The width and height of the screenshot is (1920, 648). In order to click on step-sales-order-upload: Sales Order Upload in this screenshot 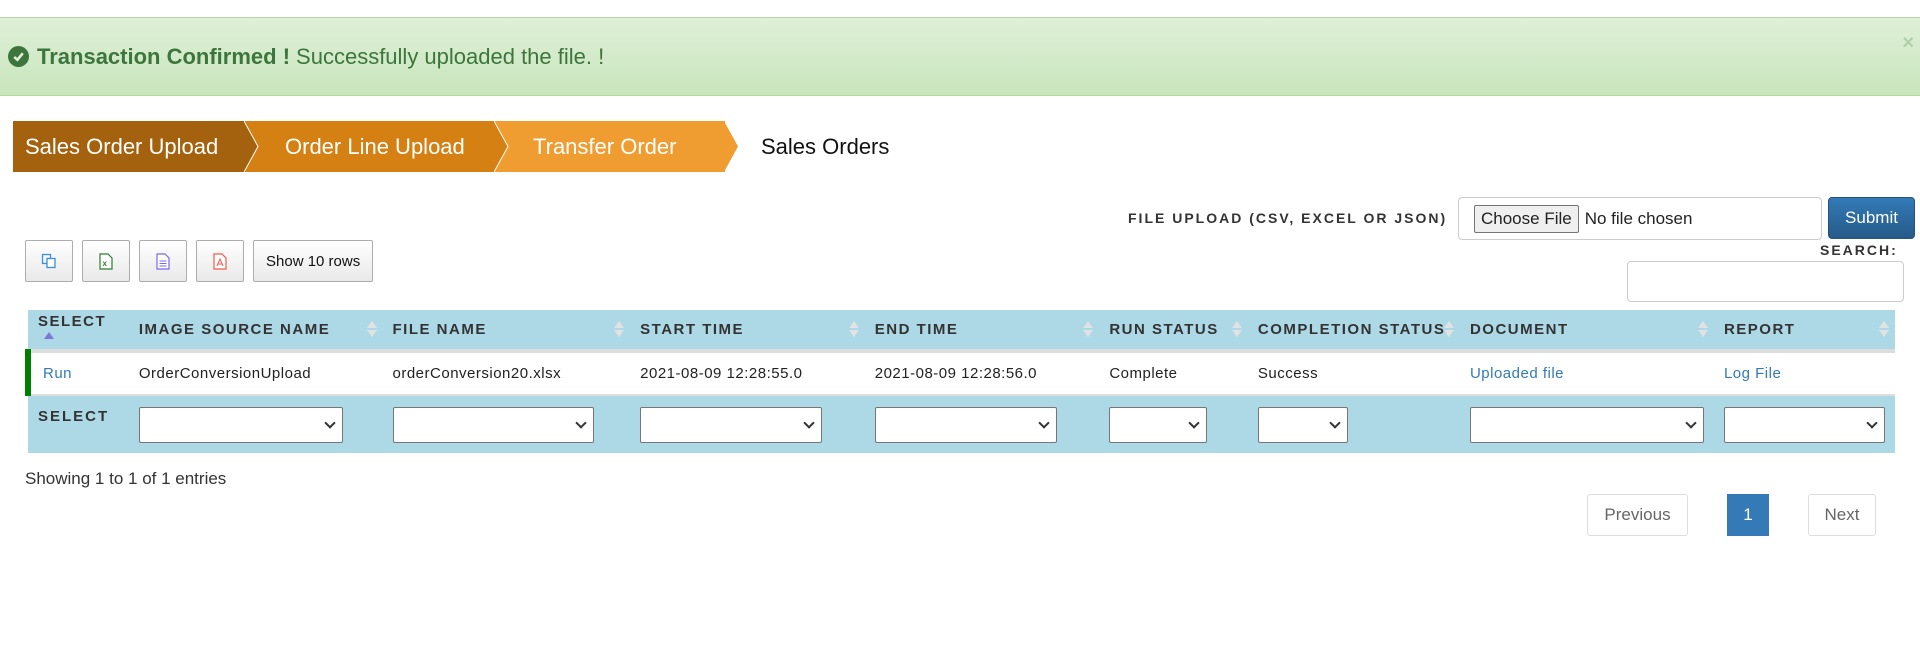, I will do `click(136, 146)`.